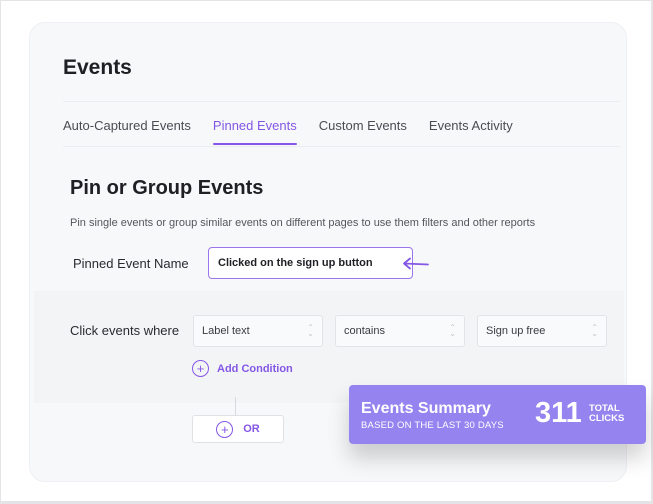 This screenshot has width=653, height=504. What do you see at coordinates (416, 263) in the screenshot?
I see `arrow-left-icon` at bounding box center [416, 263].